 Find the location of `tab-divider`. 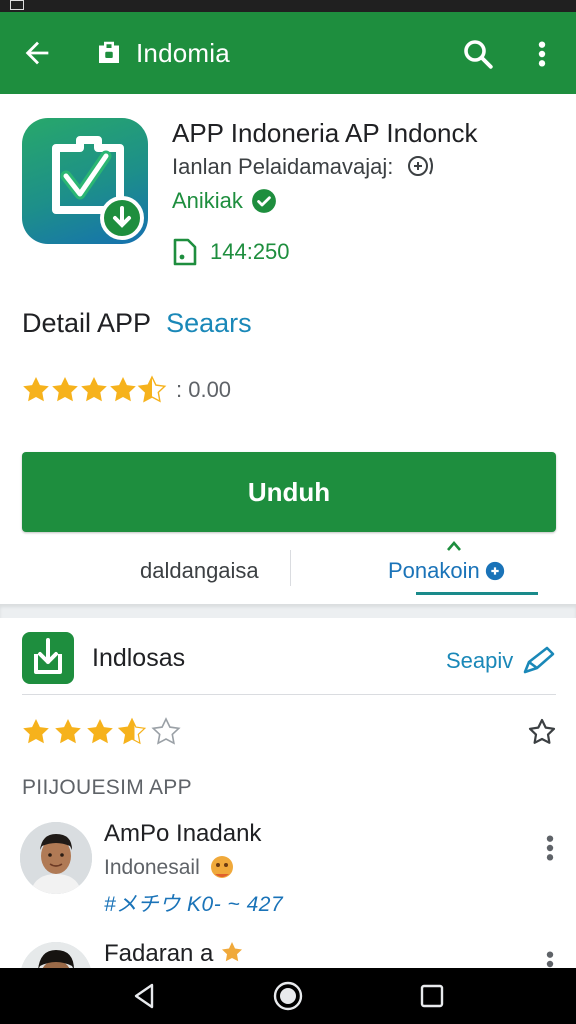

tab-divider is located at coordinates (290, 568).